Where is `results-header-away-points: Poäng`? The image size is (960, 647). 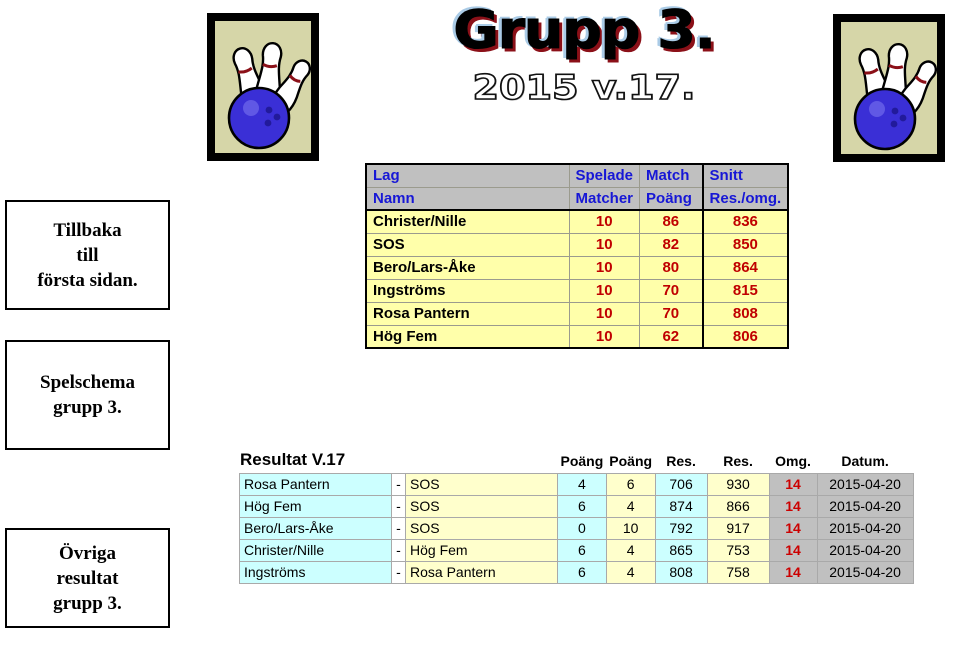
results-header-away-points: Poäng is located at coordinates (631, 460).